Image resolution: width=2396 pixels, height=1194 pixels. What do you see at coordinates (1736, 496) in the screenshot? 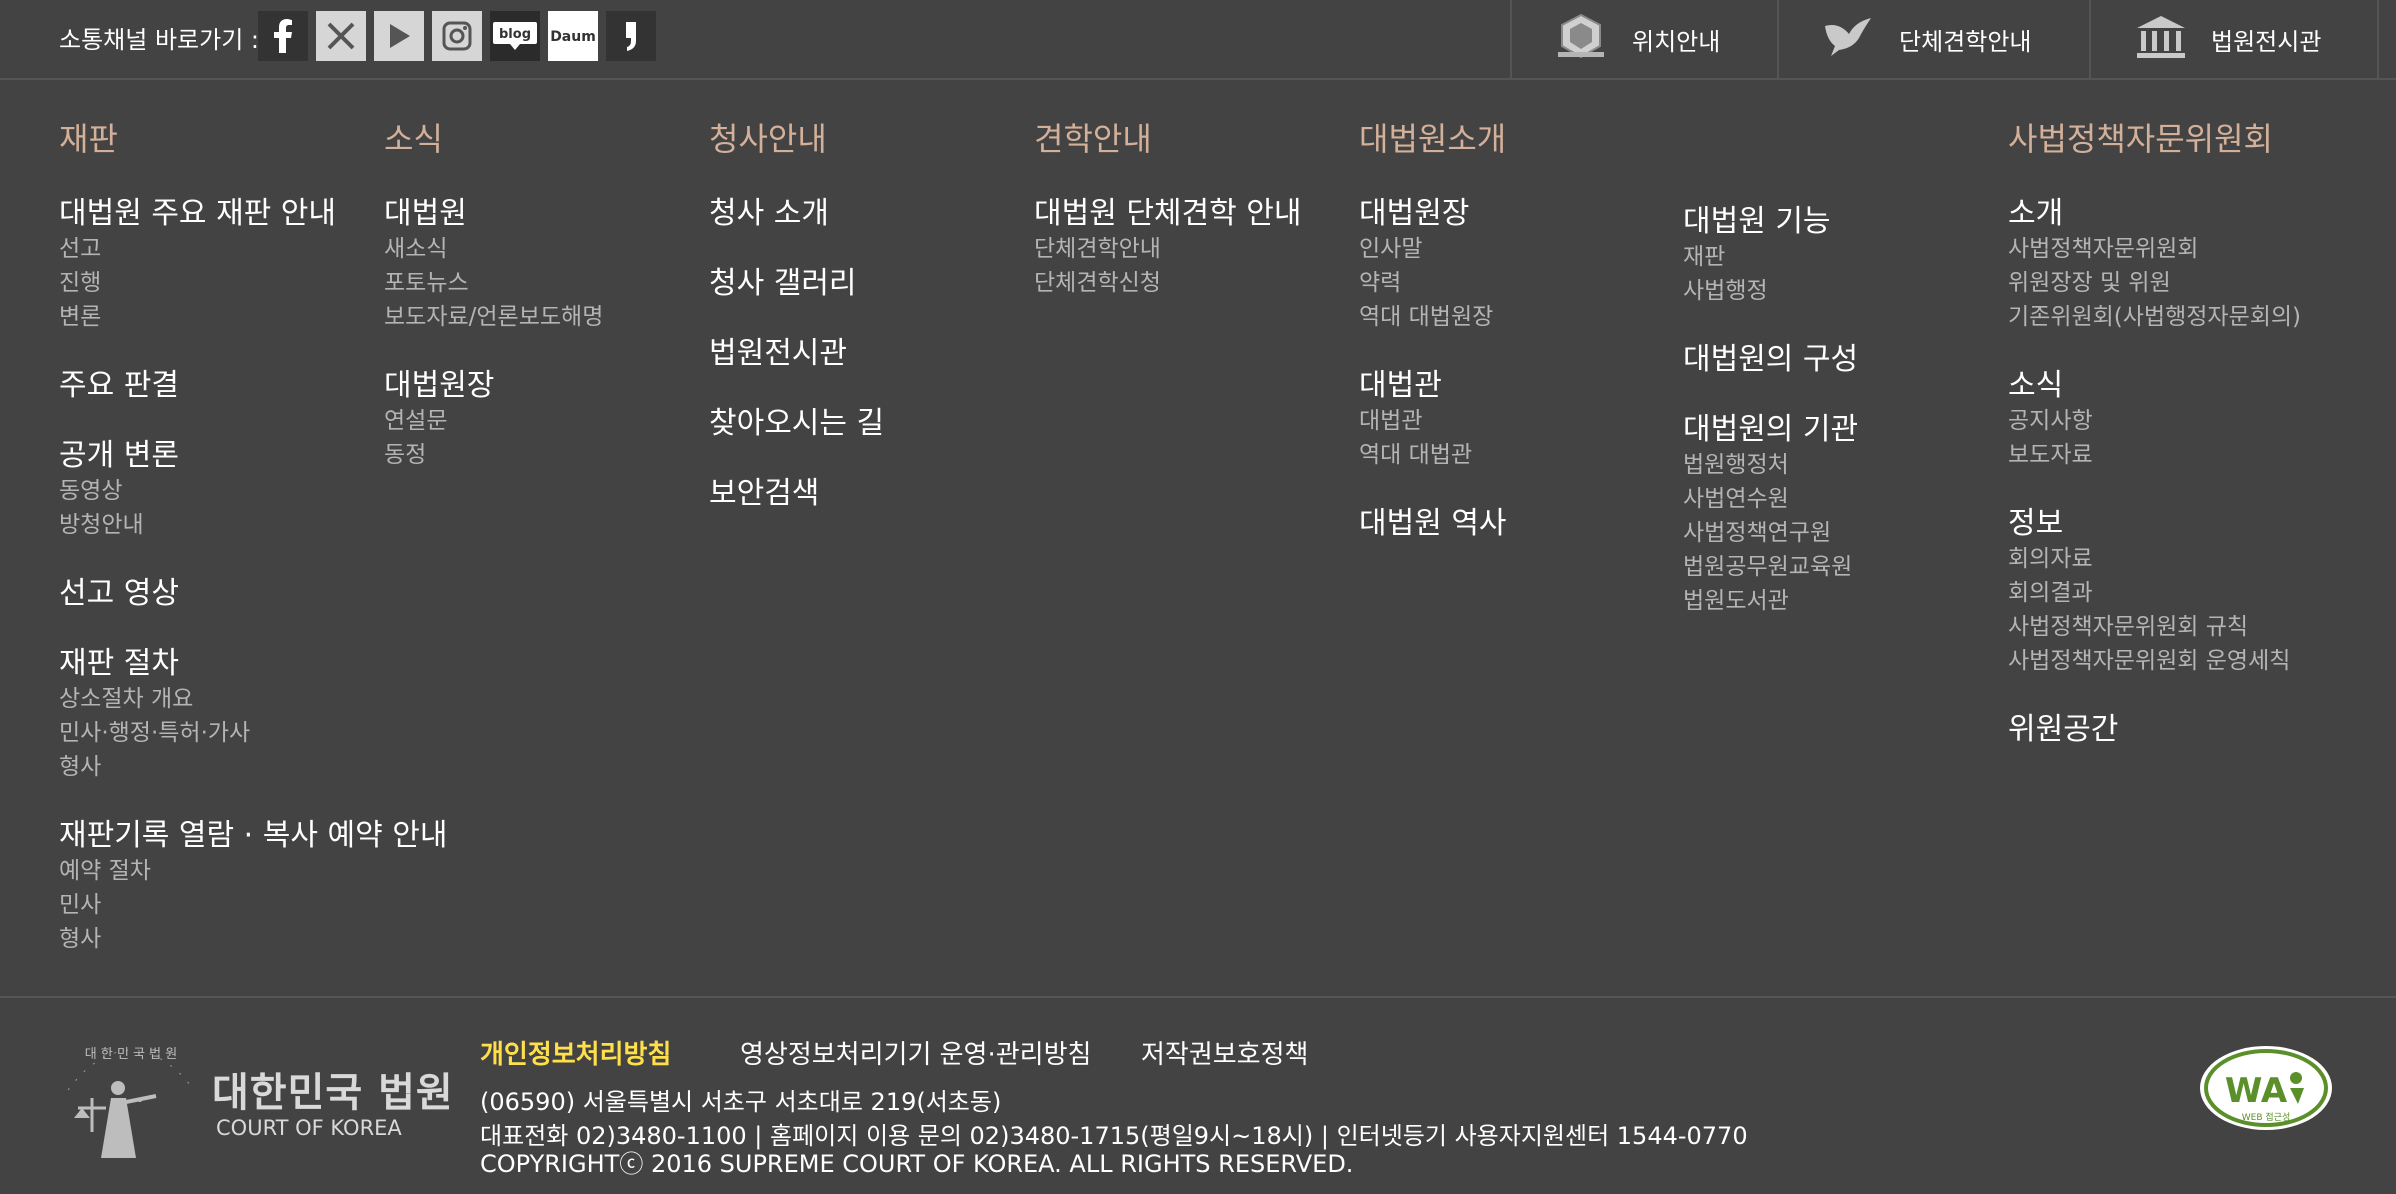
I see `menu-item: 사법연수원` at bounding box center [1736, 496].